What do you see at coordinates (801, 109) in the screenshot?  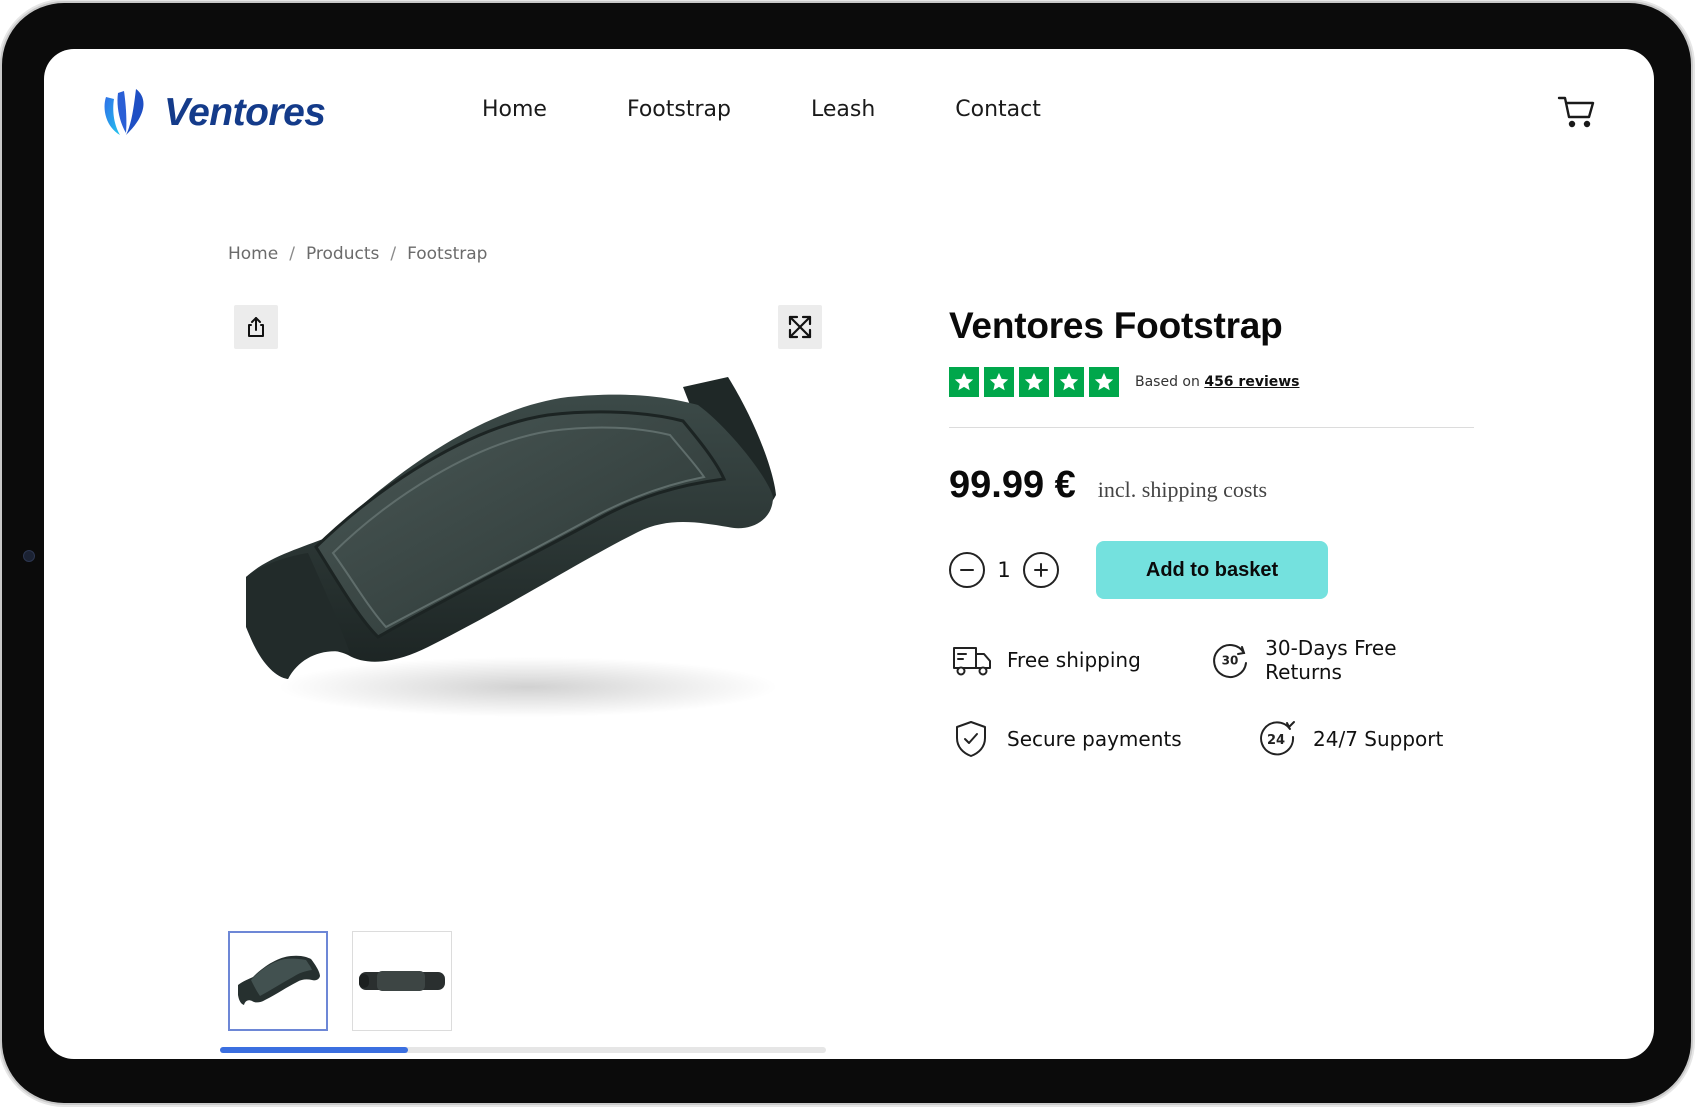 I see `main-nav: Home Footstrap Leash Contact` at bounding box center [801, 109].